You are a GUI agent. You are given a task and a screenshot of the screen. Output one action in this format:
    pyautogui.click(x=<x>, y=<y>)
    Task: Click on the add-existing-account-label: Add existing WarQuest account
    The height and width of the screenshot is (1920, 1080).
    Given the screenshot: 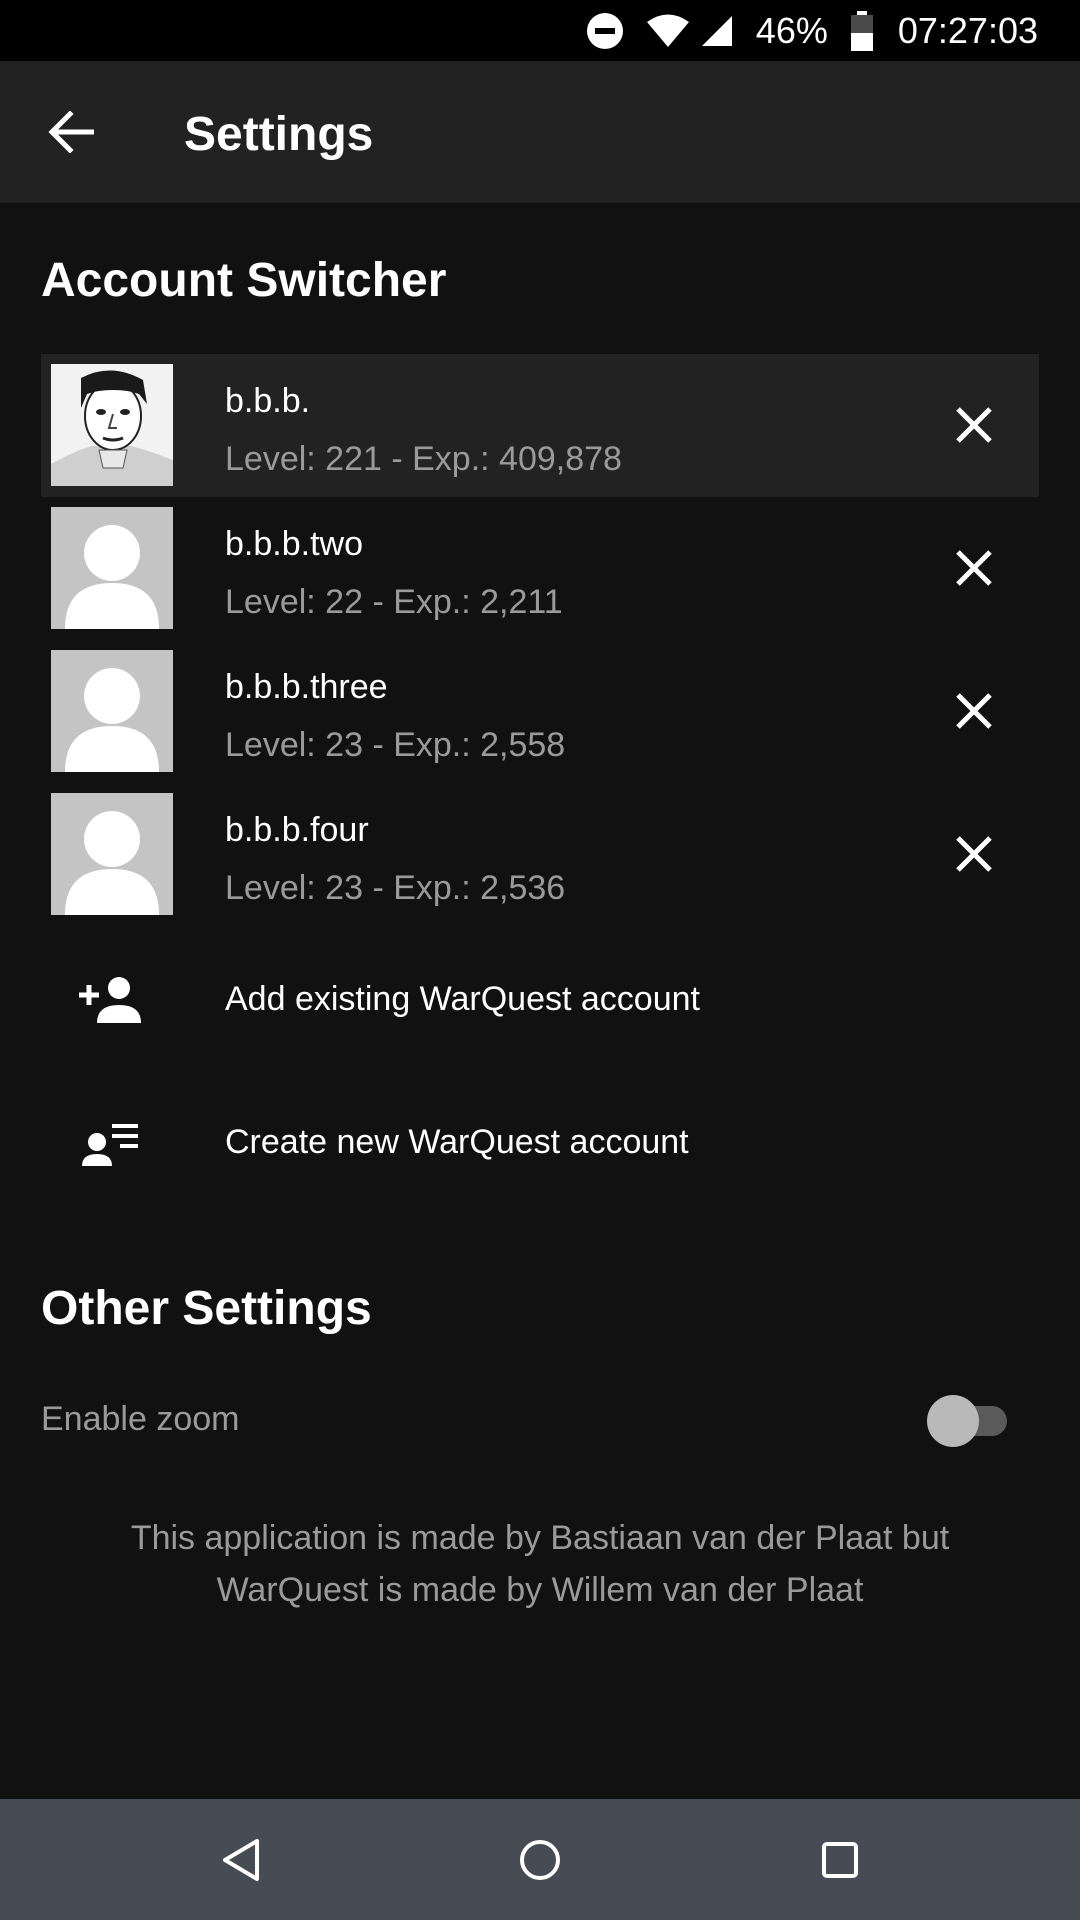 What is the action you would take?
    pyautogui.click(x=462, y=999)
    